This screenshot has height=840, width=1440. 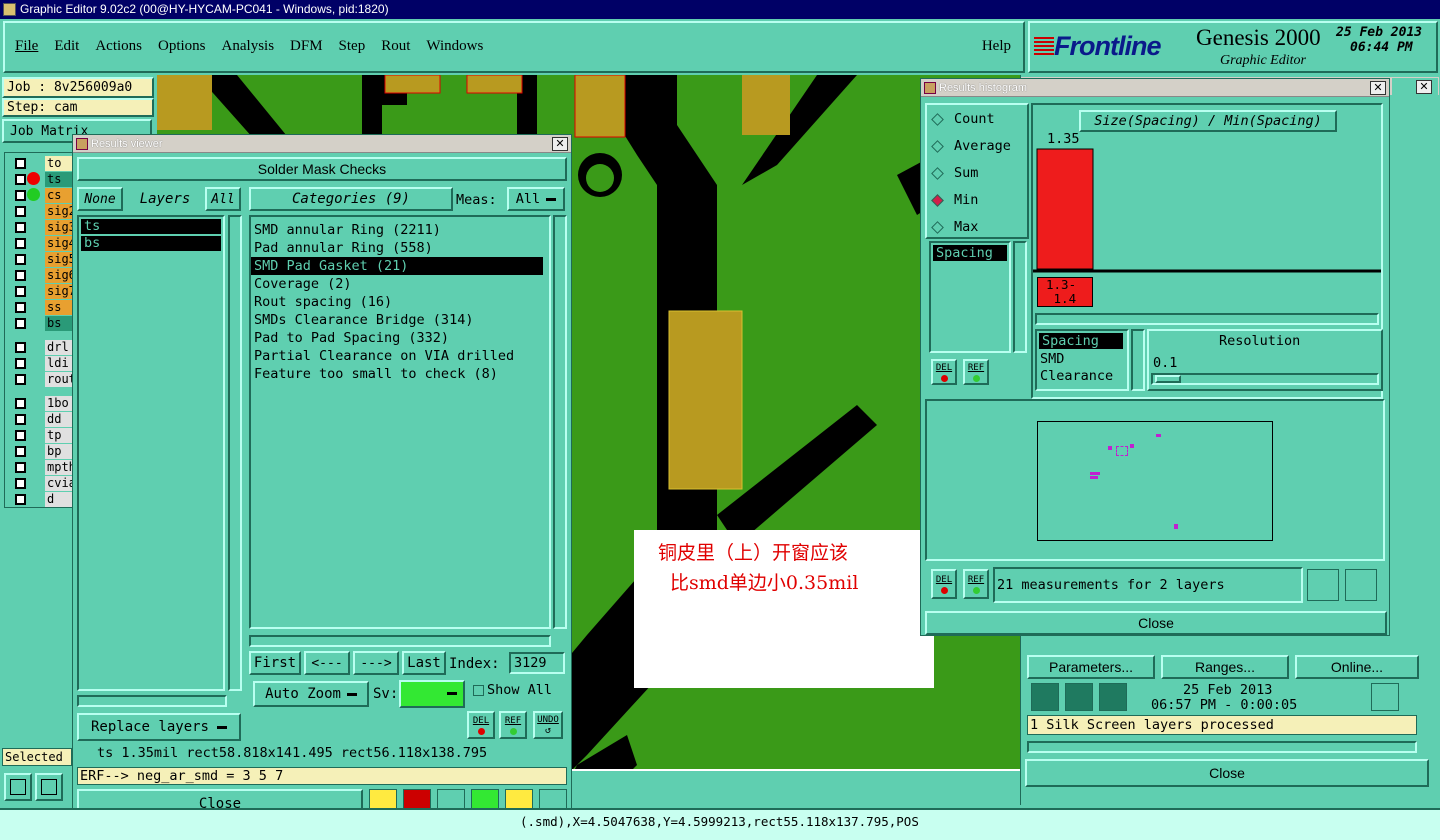 What do you see at coordinates (400, 374) in the screenshot?
I see `category-item: Feature too small to check (8)` at bounding box center [400, 374].